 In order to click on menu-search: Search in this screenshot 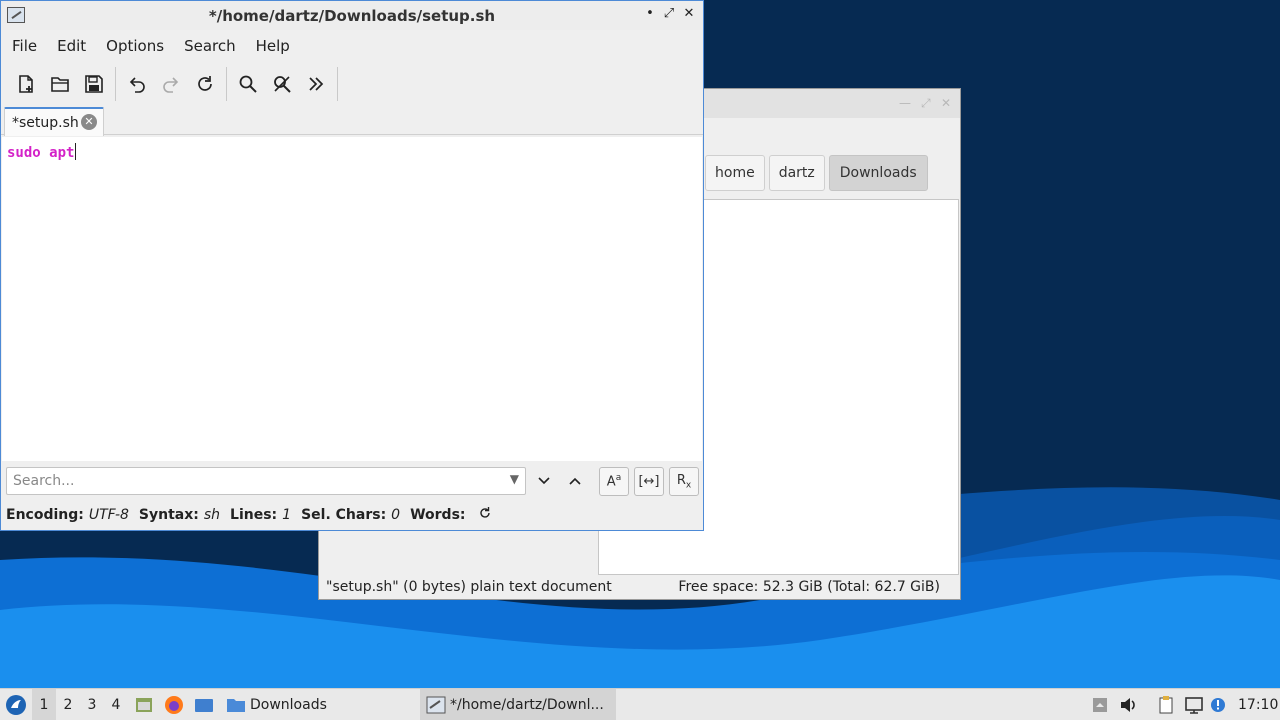, I will do `click(210, 46)`.